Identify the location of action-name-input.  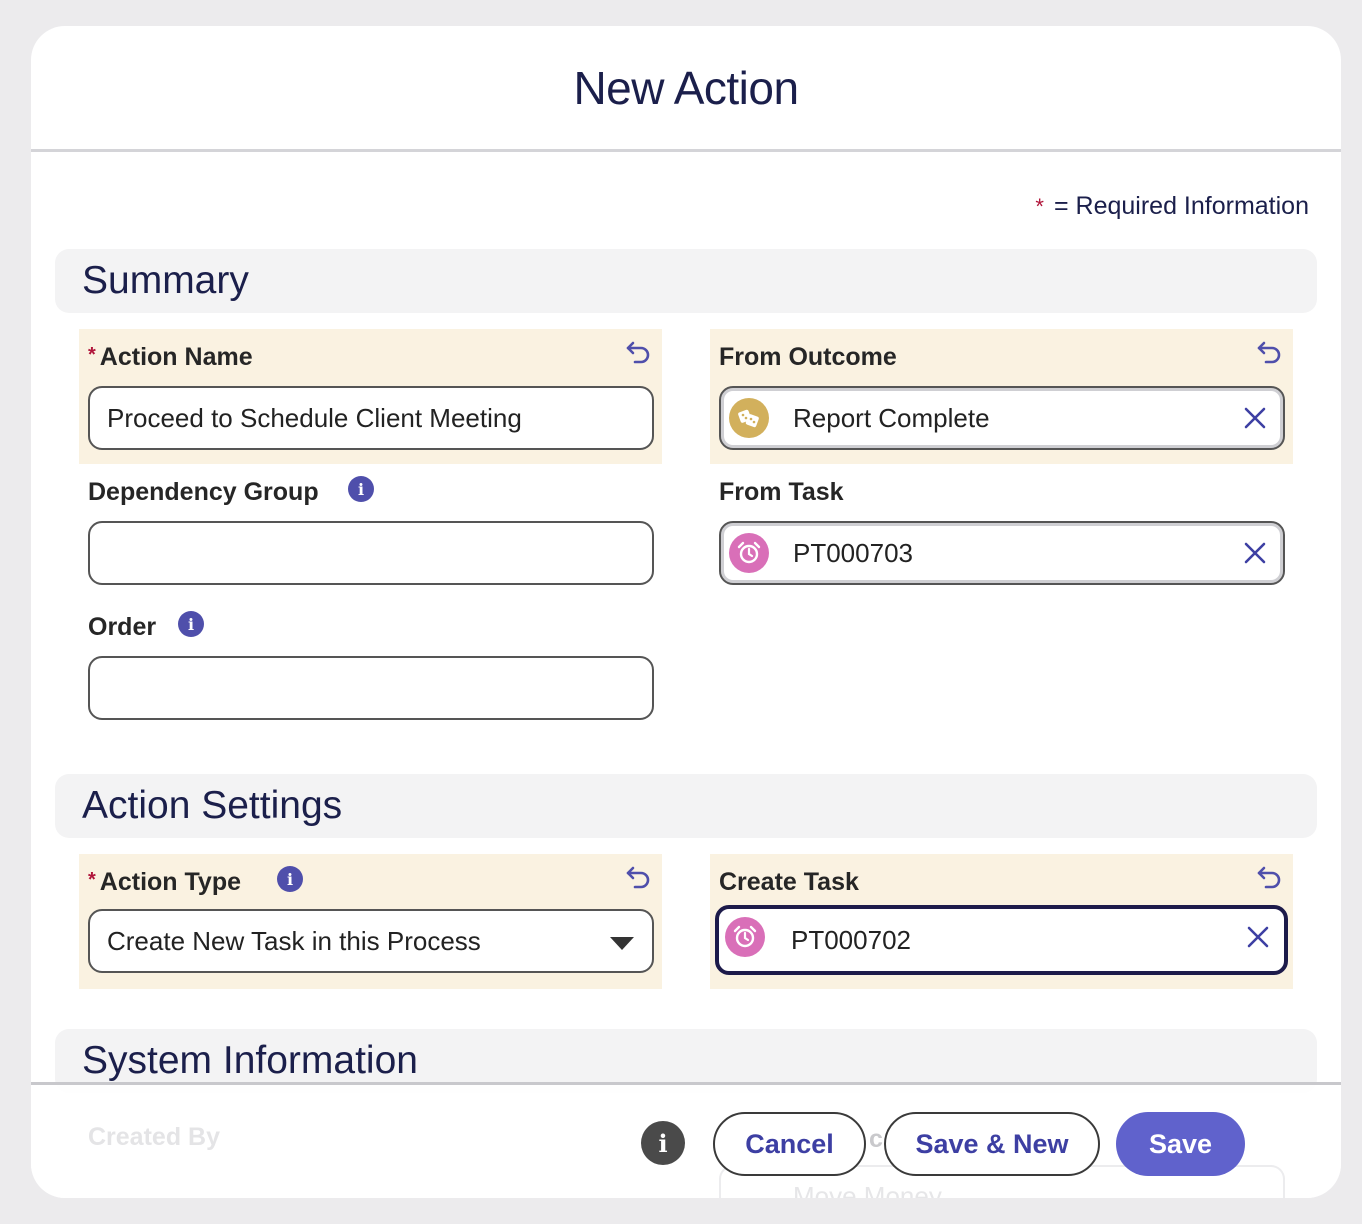
(371, 418).